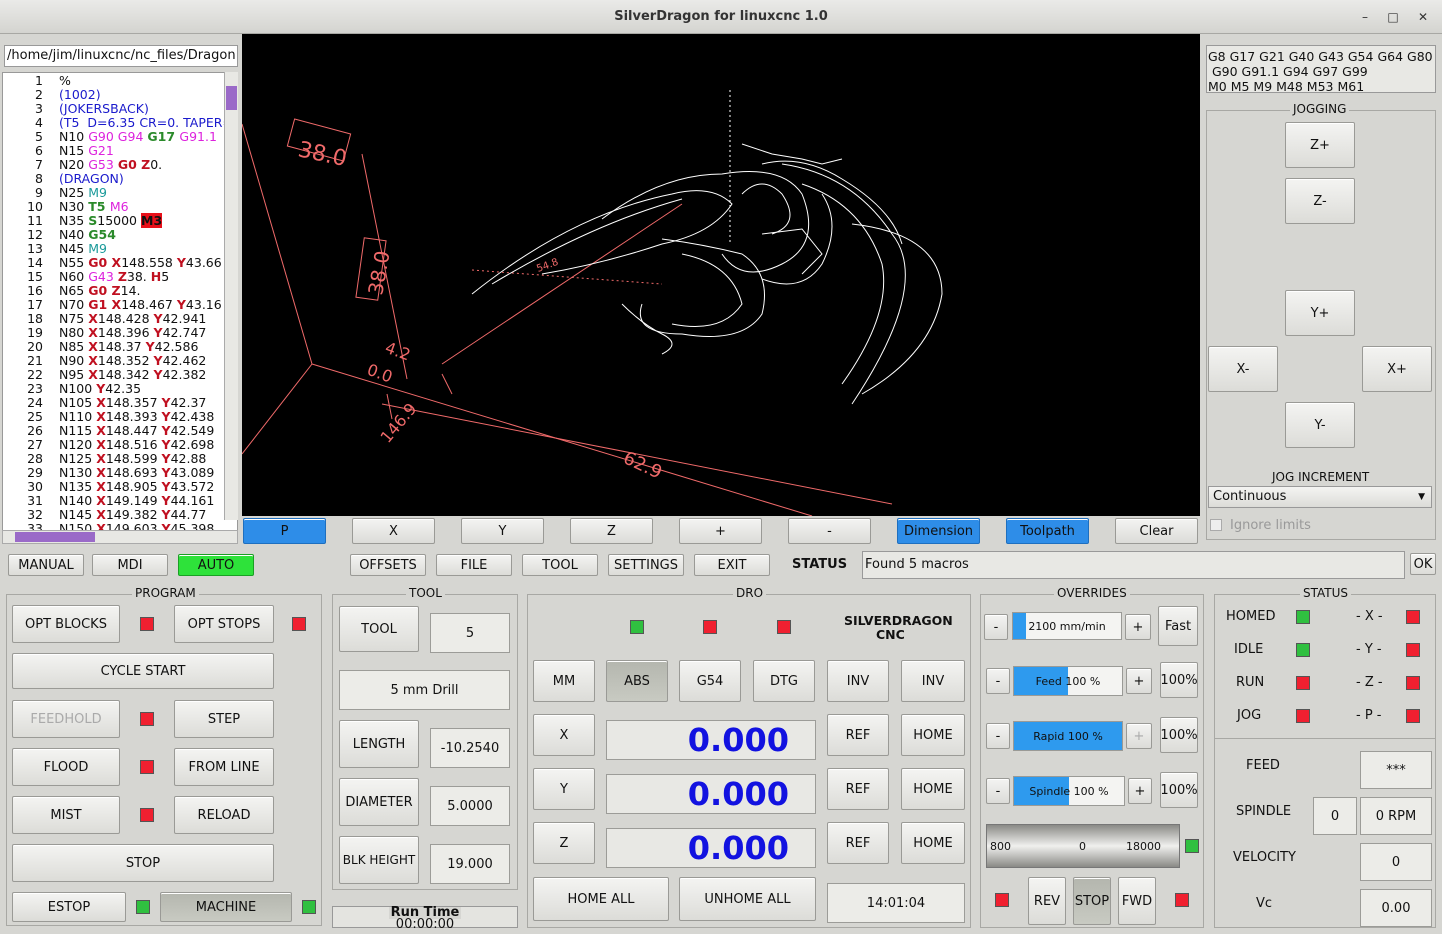  Describe the element at coordinates (132, 319) in the screenshot. I see `gcode-line: N75 X148.428 Y42.941` at that location.